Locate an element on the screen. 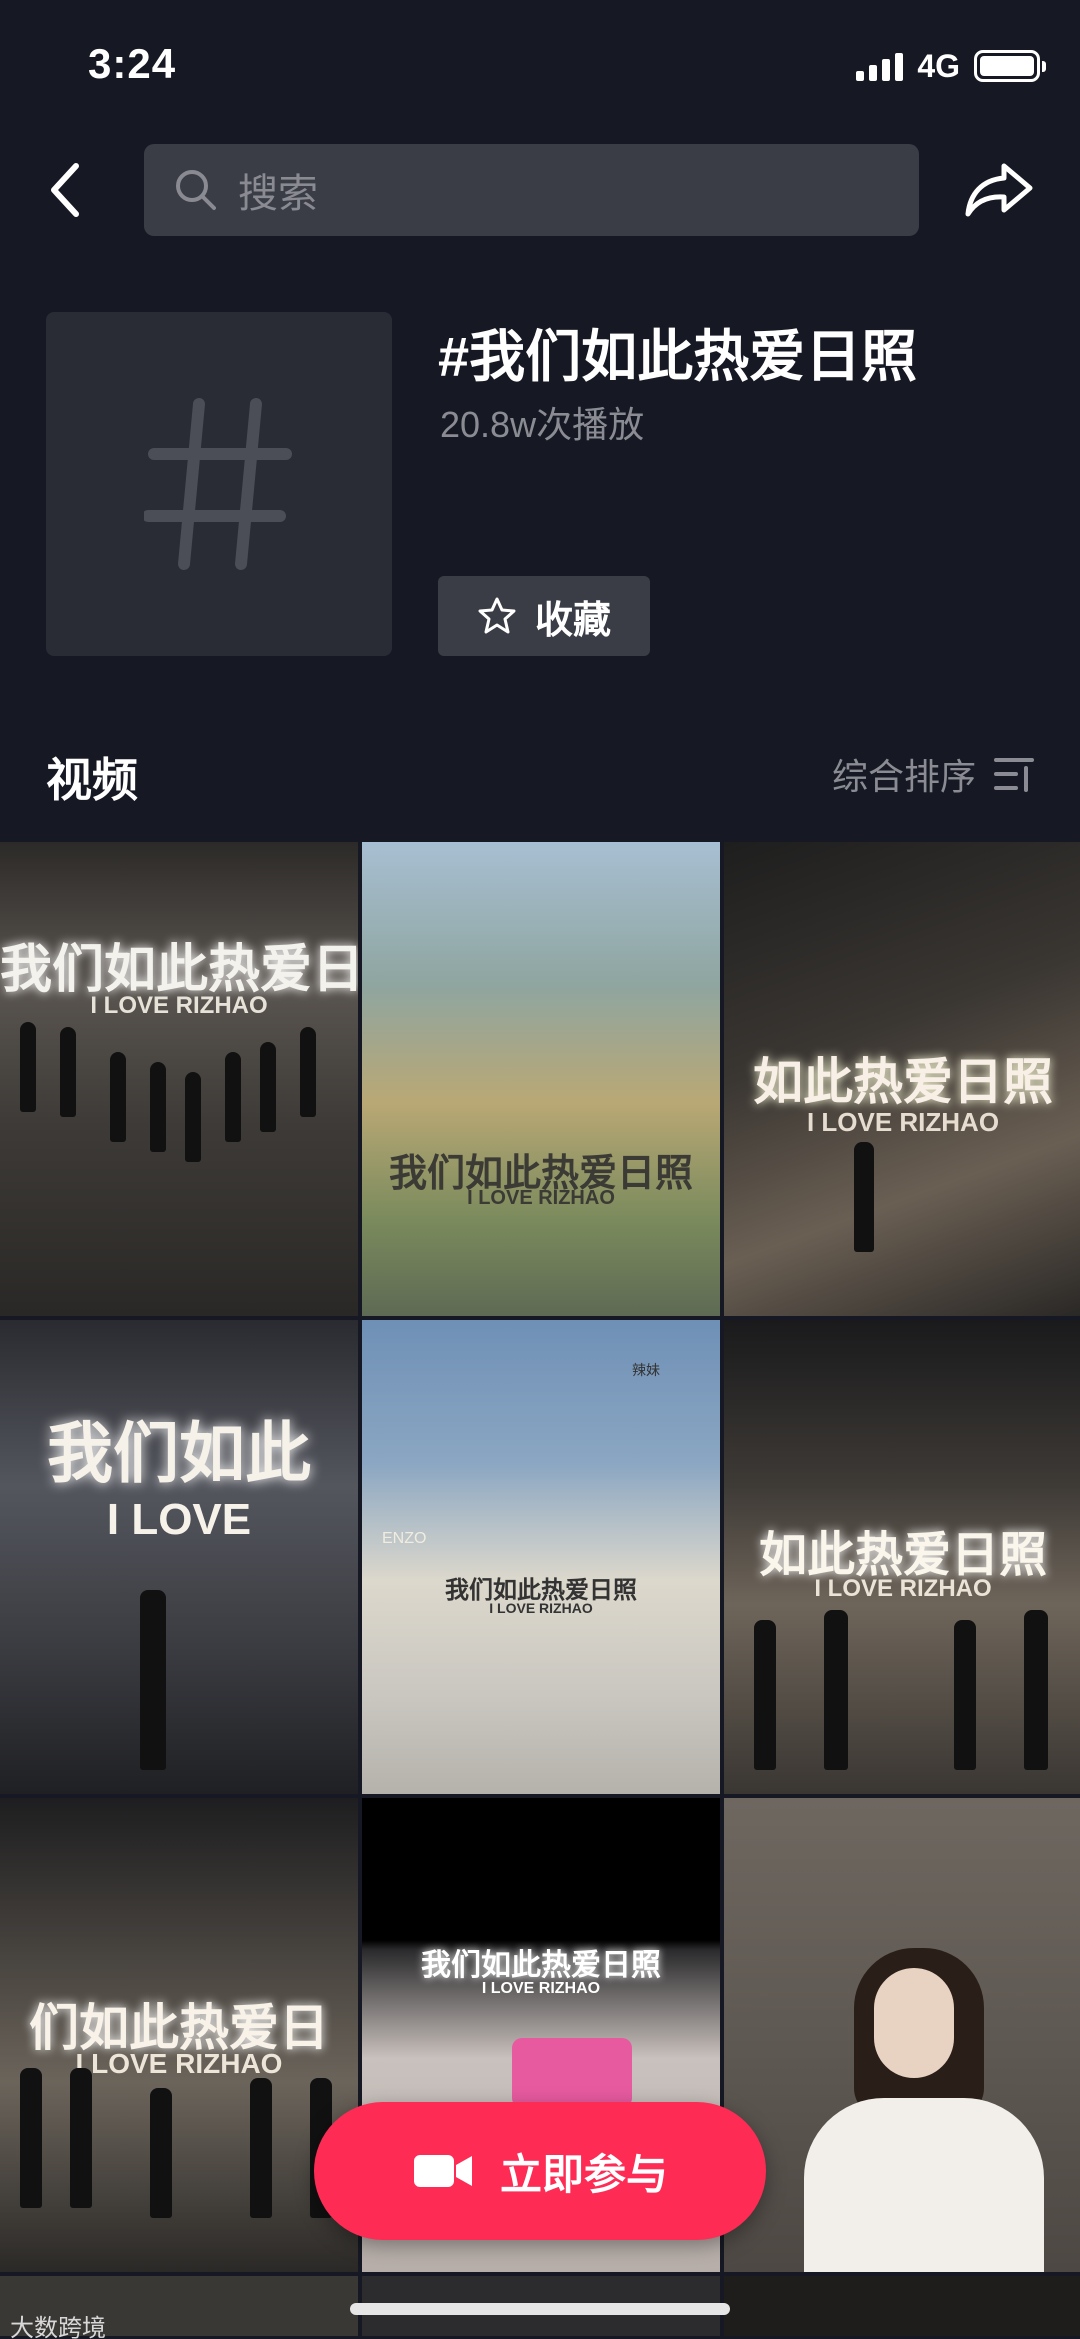 Image resolution: width=1080 pixels, height=2339 pixels. search-icon is located at coordinates (196, 190).